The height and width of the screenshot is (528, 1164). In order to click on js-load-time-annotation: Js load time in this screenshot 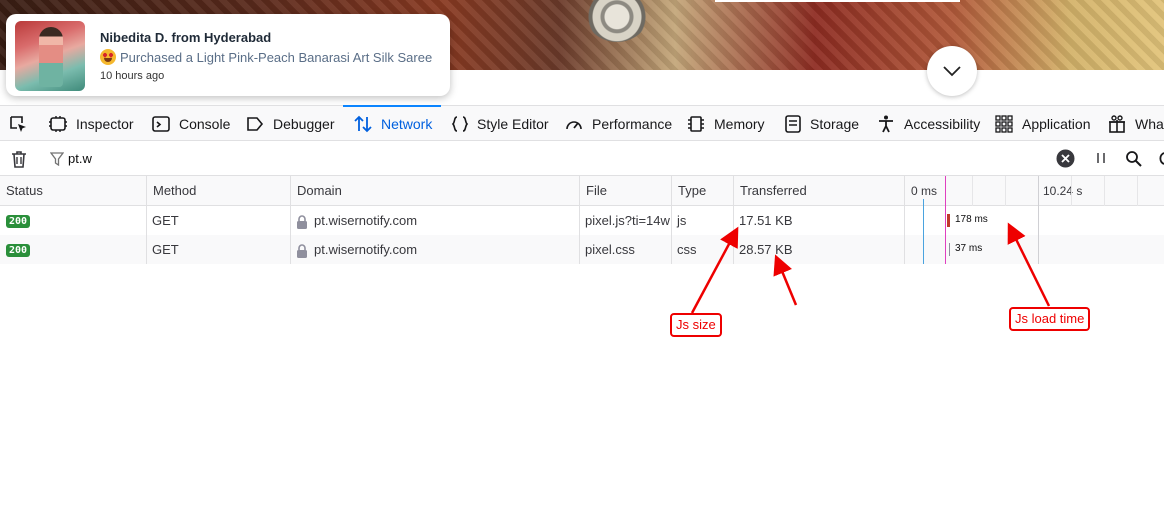, I will do `click(1050, 319)`.